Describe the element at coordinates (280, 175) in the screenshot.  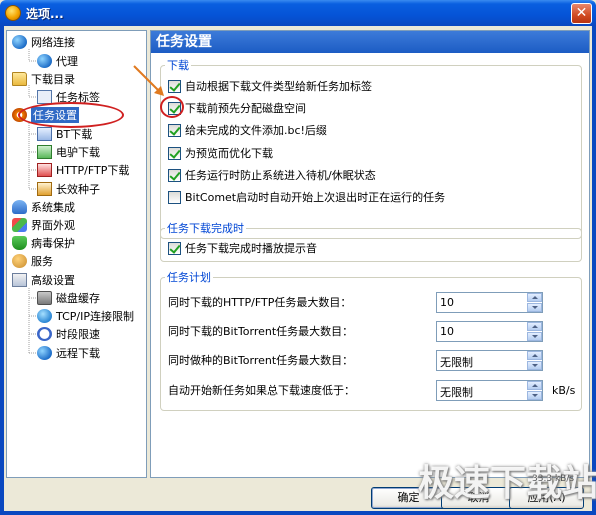
I see `option-label: 任务运行时防止系统进入待机/休眠状态` at that location.